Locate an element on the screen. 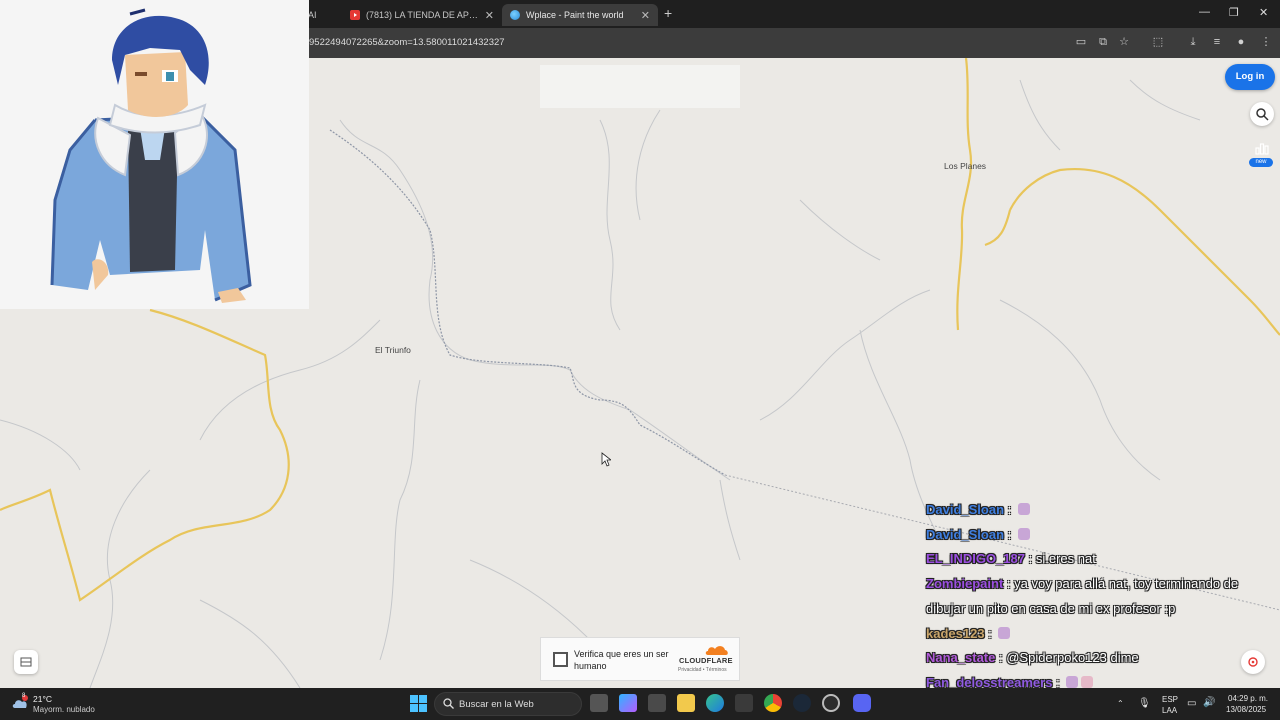 The width and height of the screenshot is (1280, 720). store-icon is located at coordinates (657, 703).